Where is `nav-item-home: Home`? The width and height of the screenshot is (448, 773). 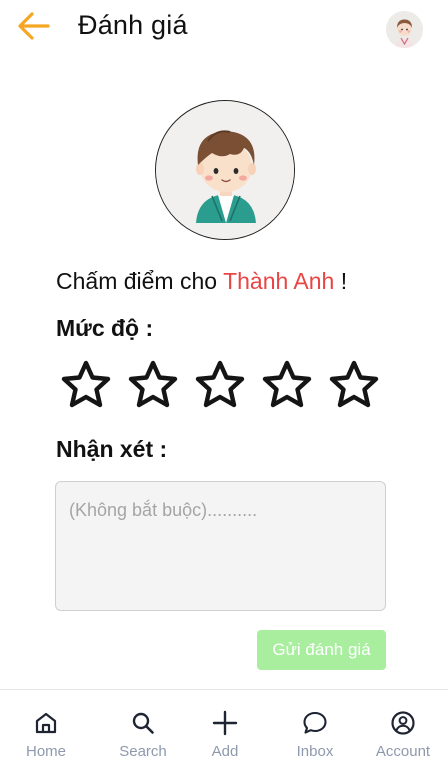
nav-item-home: Home is located at coordinates (46, 731).